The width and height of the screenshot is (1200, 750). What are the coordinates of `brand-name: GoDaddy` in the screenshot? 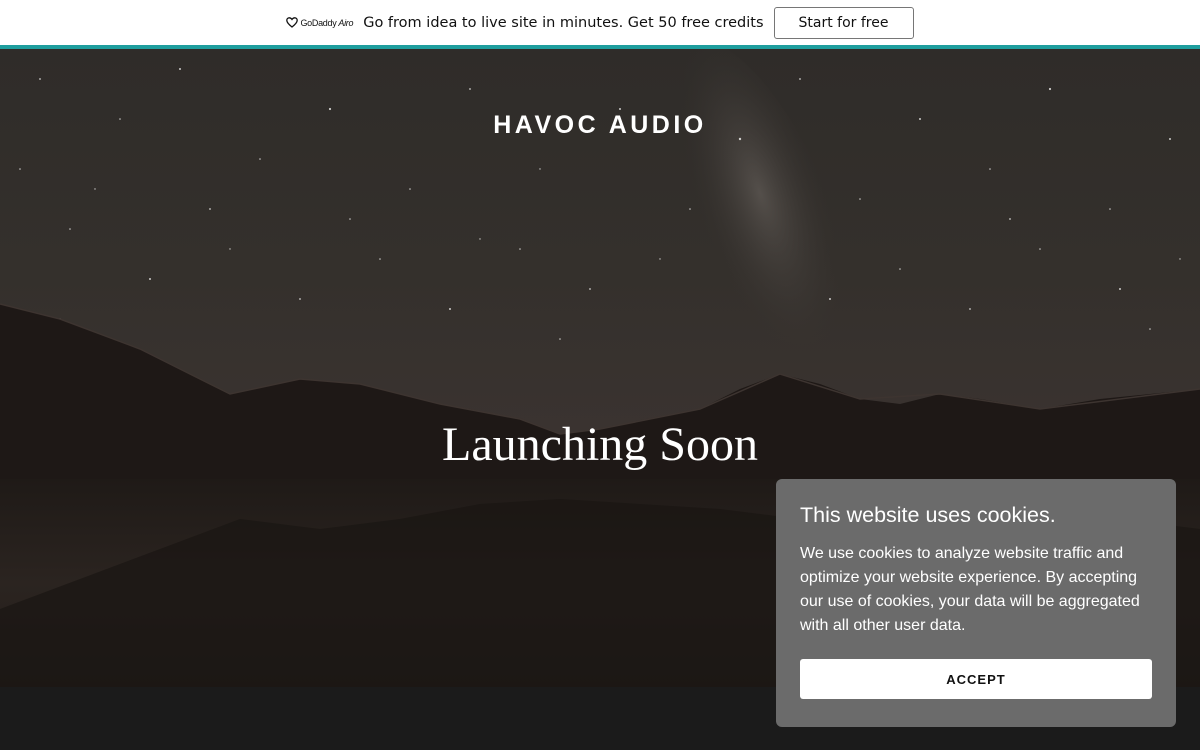 It's located at (318, 22).